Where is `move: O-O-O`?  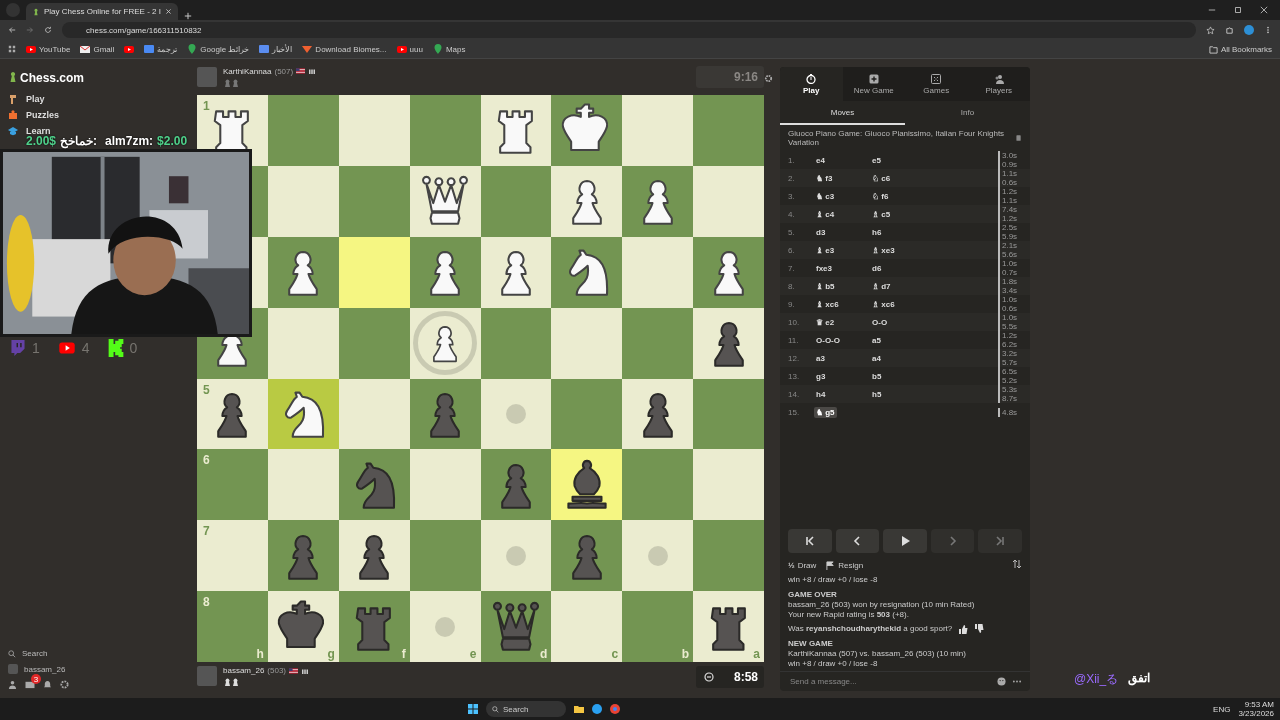
move: O-O-O is located at coordinates (828, 340).